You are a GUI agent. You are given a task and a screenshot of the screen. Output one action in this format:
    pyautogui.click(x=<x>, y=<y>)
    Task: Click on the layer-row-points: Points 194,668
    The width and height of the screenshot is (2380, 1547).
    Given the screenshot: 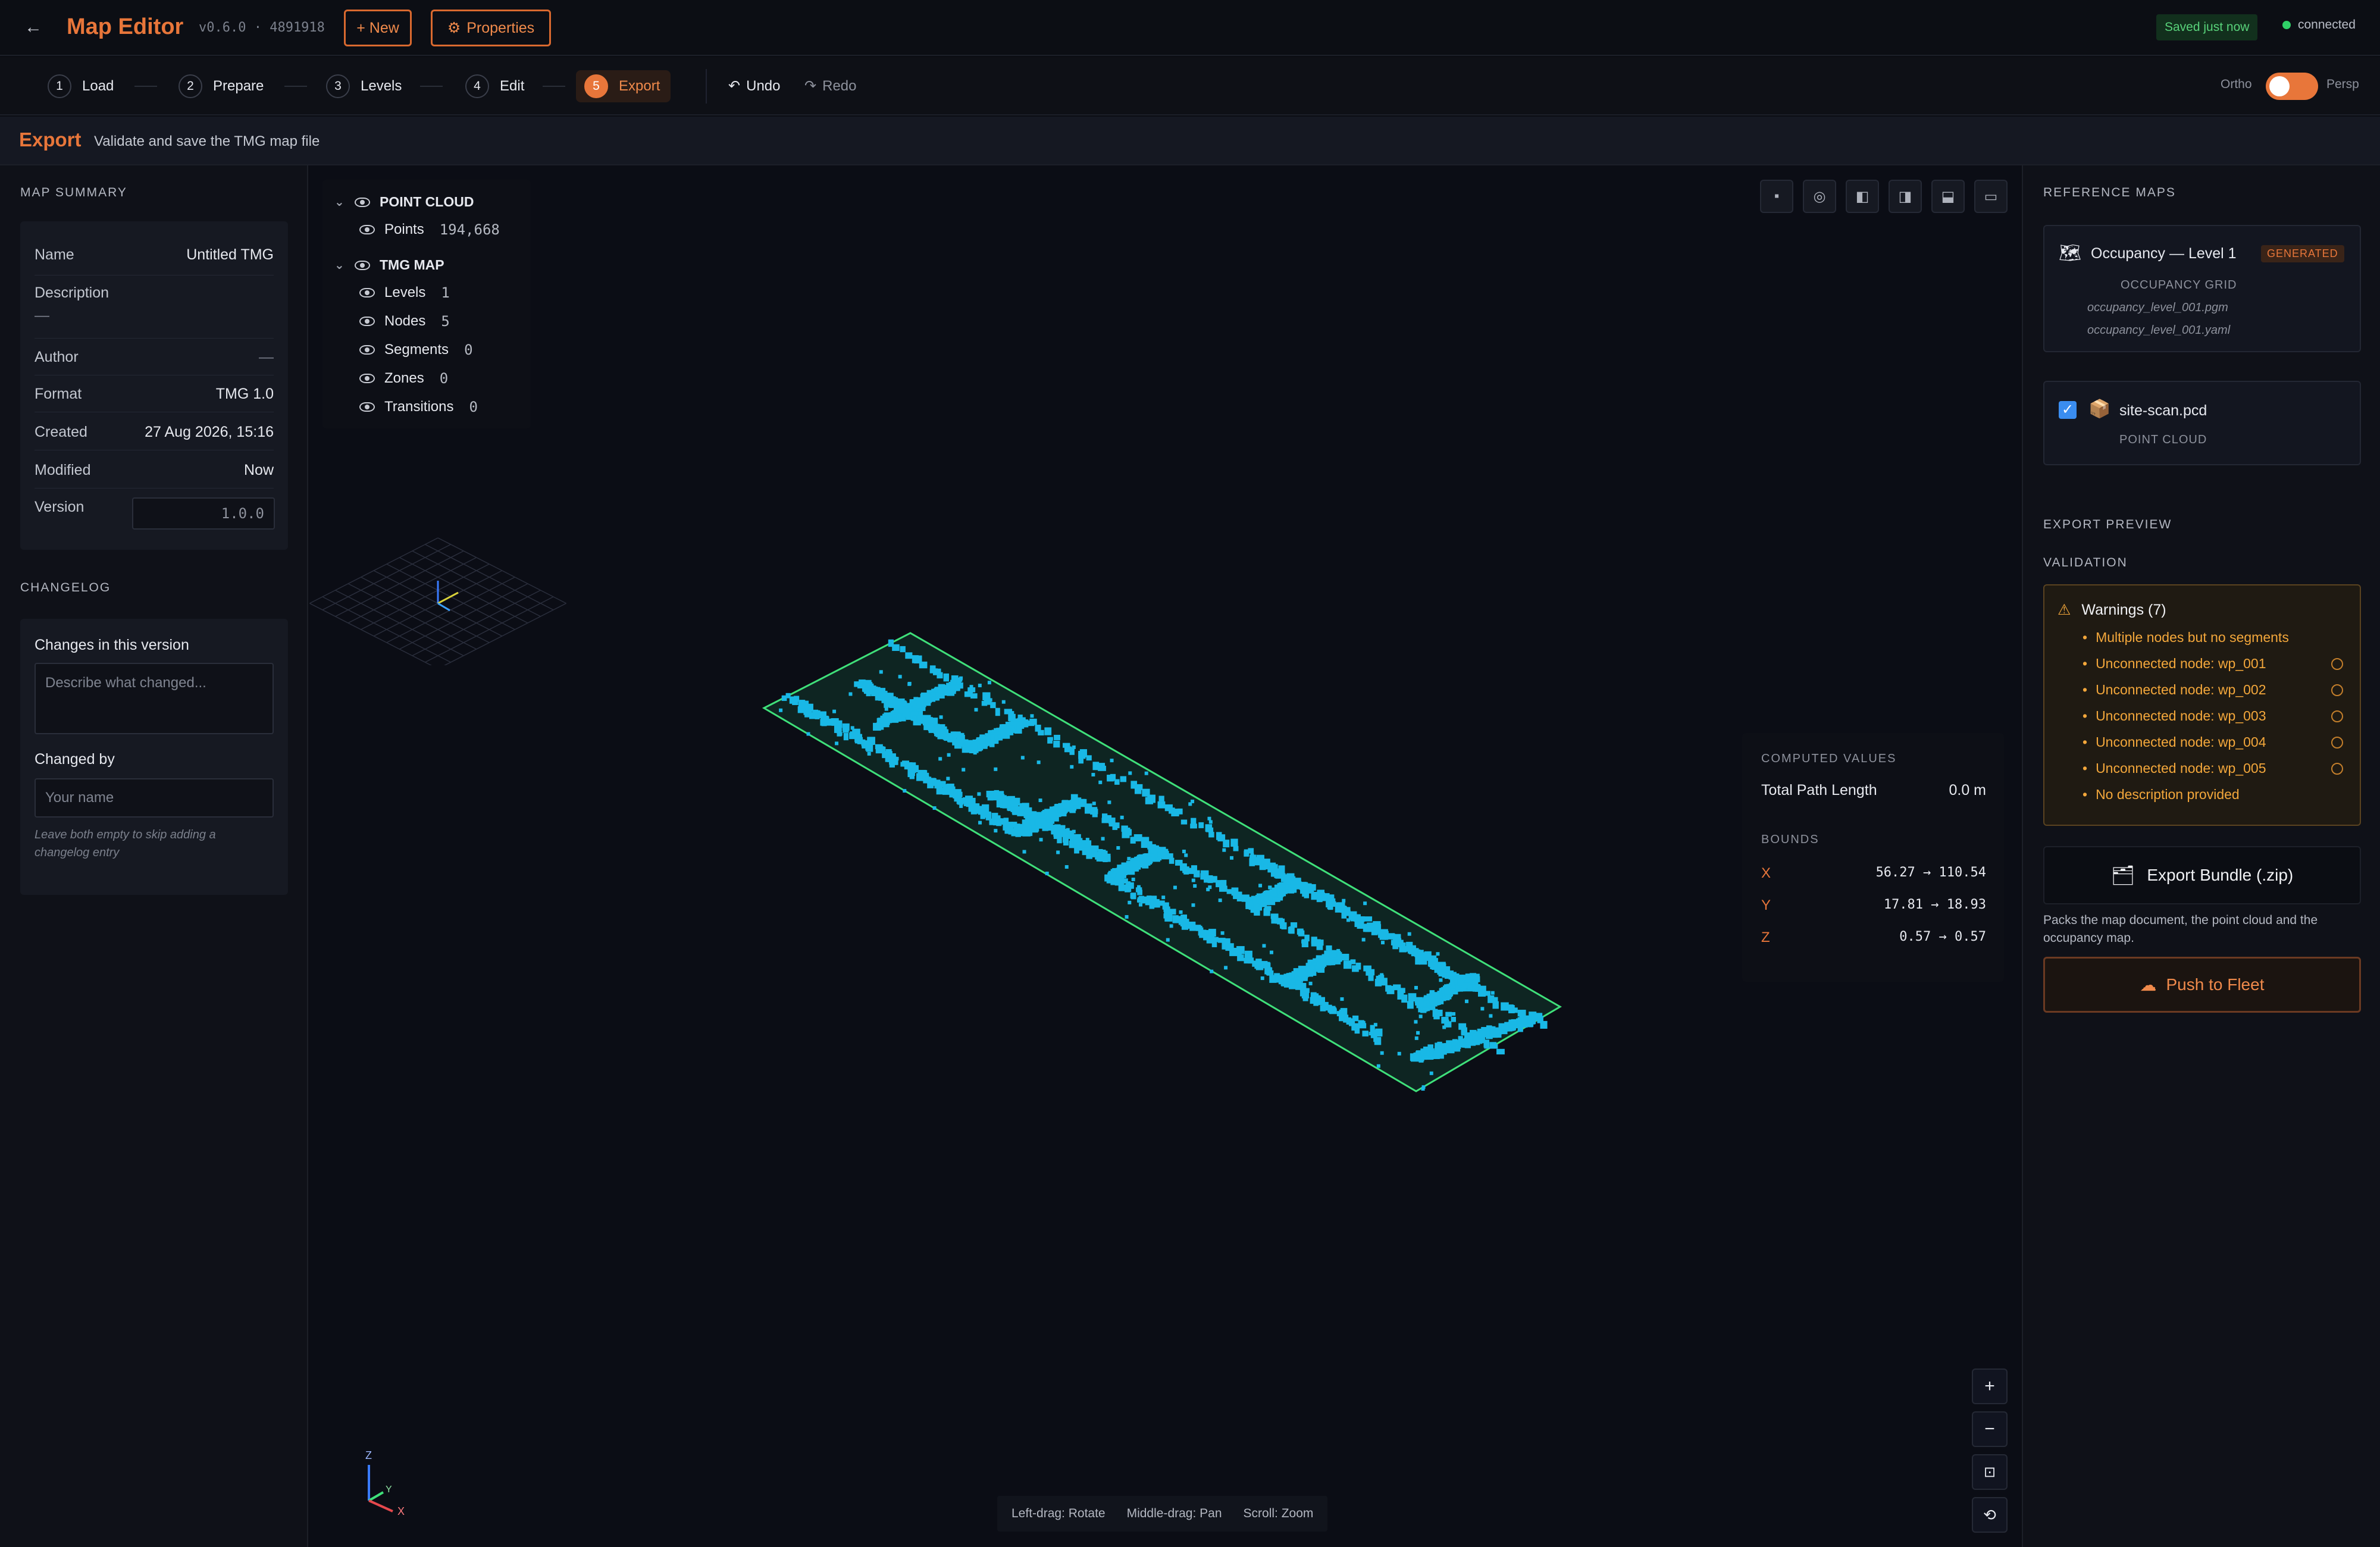 What is the action you would take?
    pyautogui.click(x=429, y=229)
    